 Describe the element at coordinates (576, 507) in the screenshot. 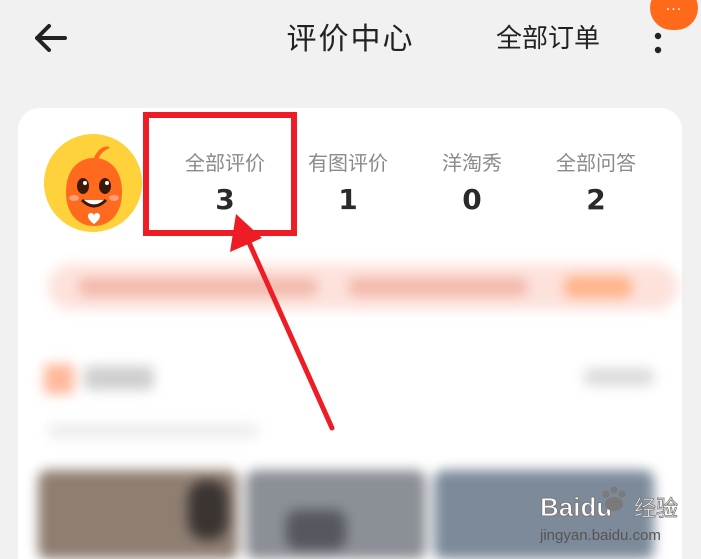

I see `svg-text: Baidu` at that location.